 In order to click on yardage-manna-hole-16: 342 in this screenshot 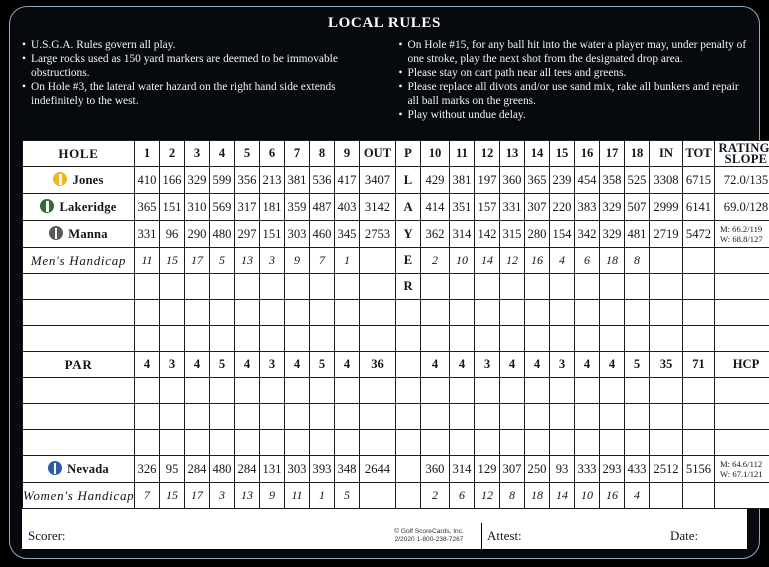, I will do `click(587, 234)`.